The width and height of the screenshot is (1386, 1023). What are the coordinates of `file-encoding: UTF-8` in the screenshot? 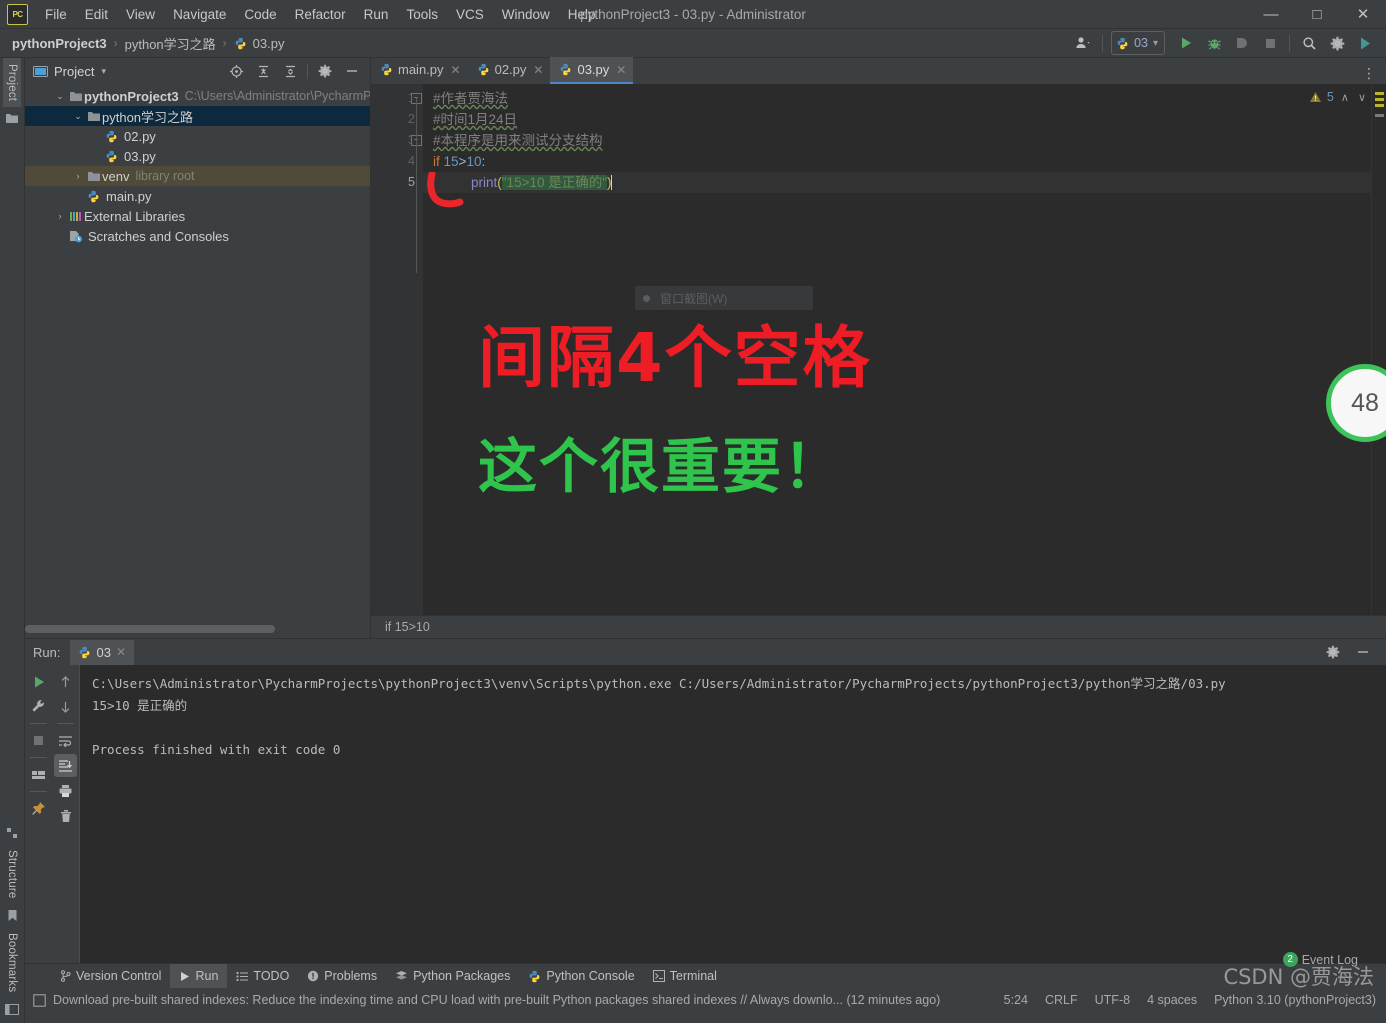 It's located at (1112, 1000).